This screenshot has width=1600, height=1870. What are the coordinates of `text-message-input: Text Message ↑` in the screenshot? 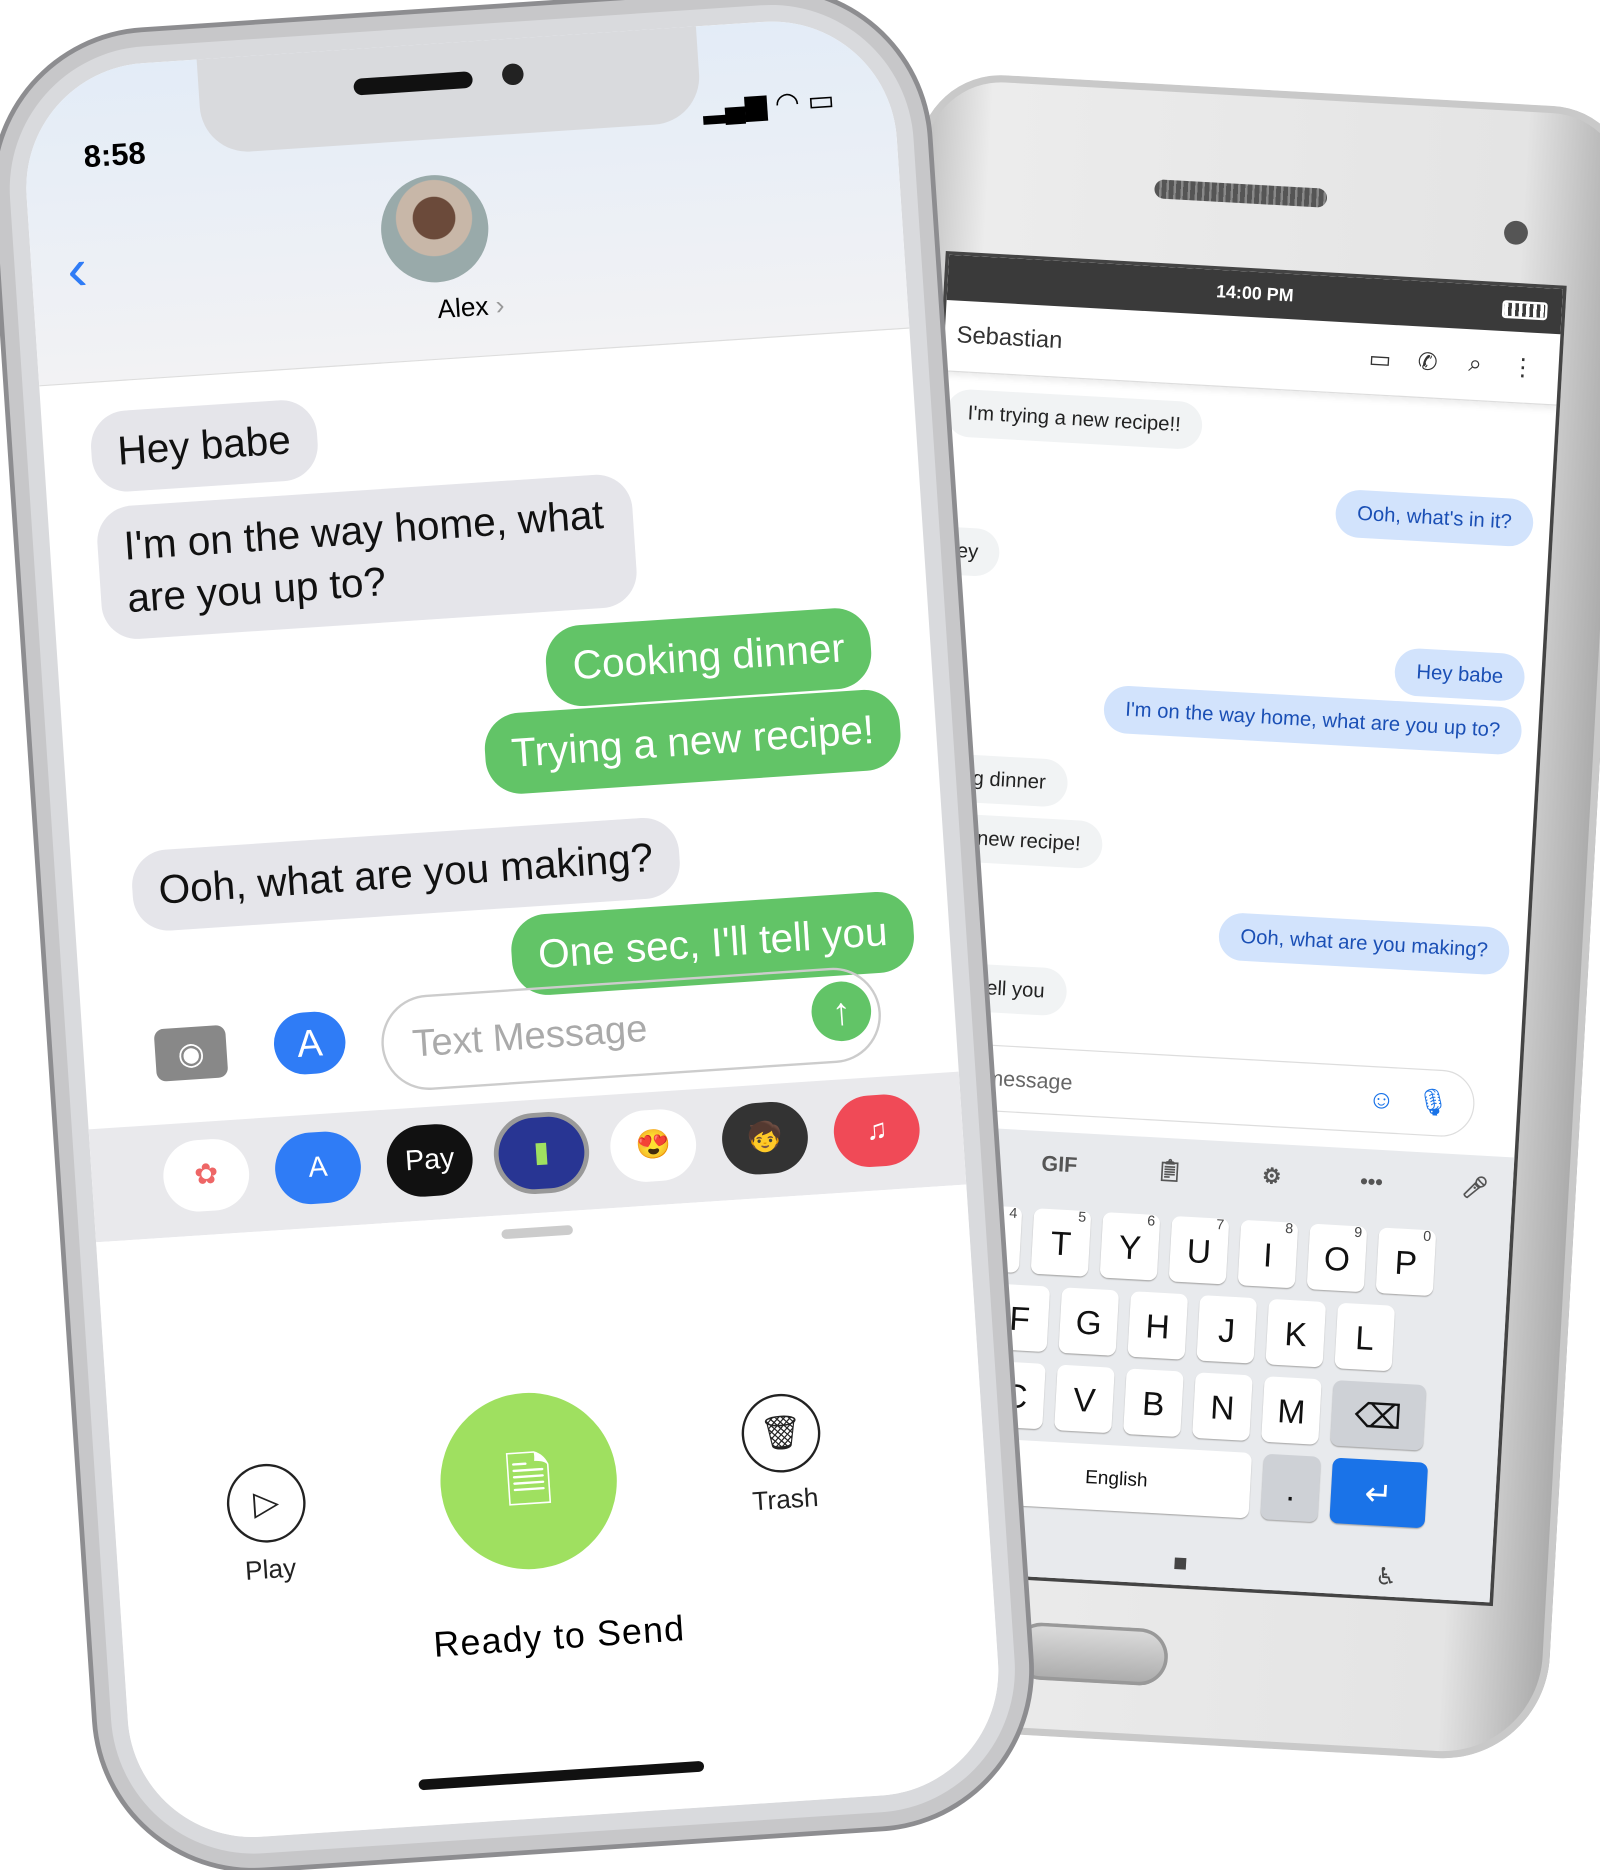 It's located at (631, 1028).